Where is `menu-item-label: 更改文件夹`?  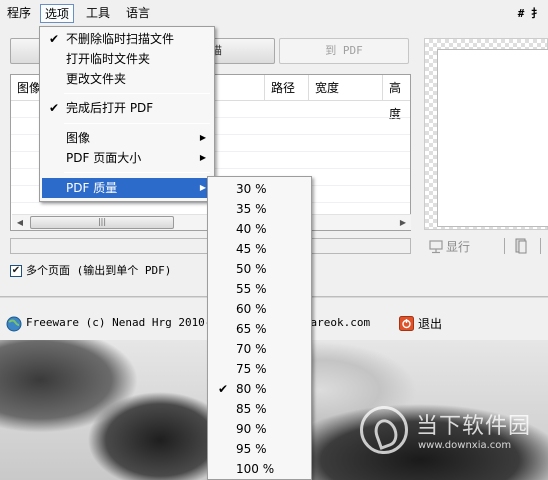 menu-item-label: 更改文件夹 is located at coordinates (96, 79).